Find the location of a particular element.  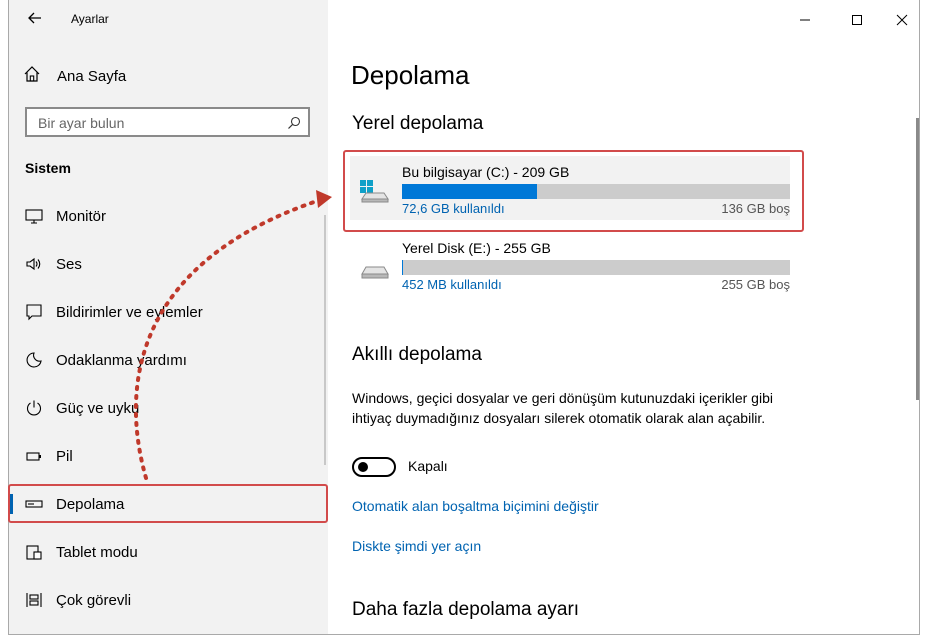

search-icon is located at coordinates (294, 123).